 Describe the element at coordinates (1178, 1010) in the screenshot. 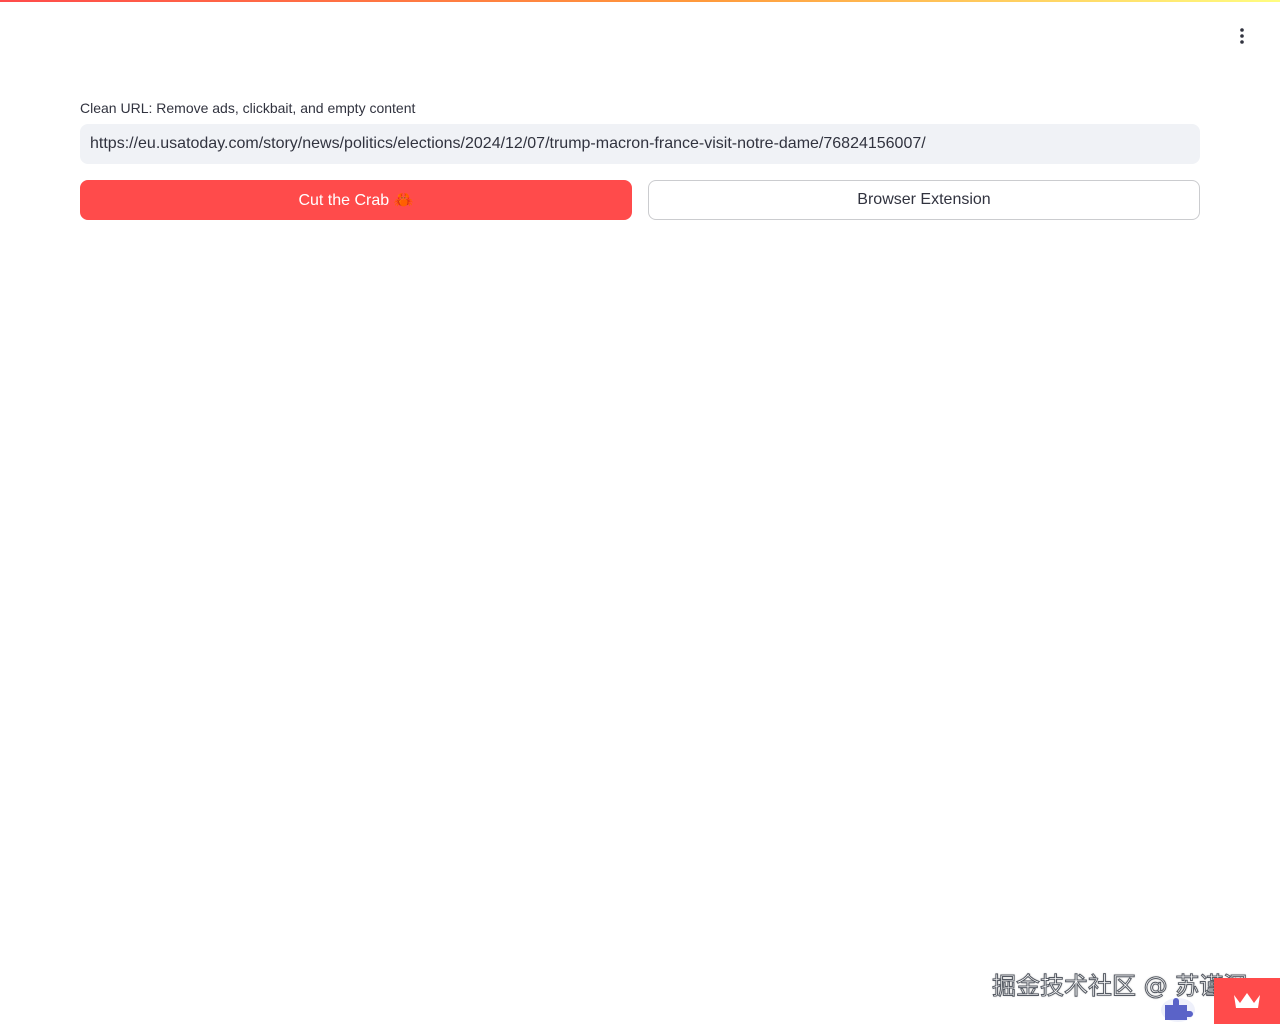

I see `puzzle-icon` at that location.